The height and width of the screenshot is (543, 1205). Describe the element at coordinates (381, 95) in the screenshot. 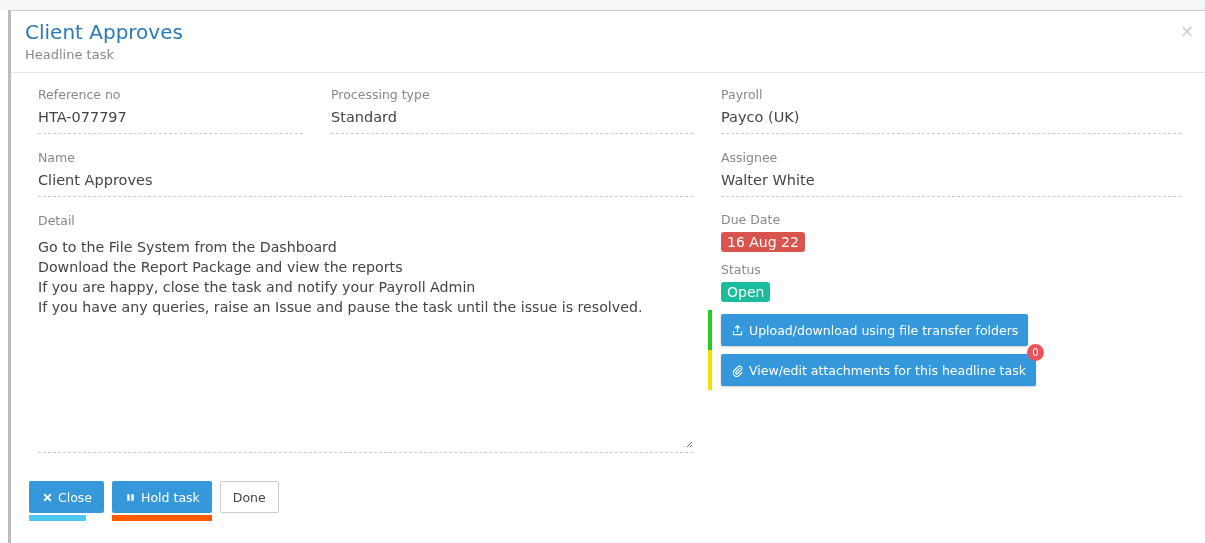

I see `field-label: Processing type` at that location.